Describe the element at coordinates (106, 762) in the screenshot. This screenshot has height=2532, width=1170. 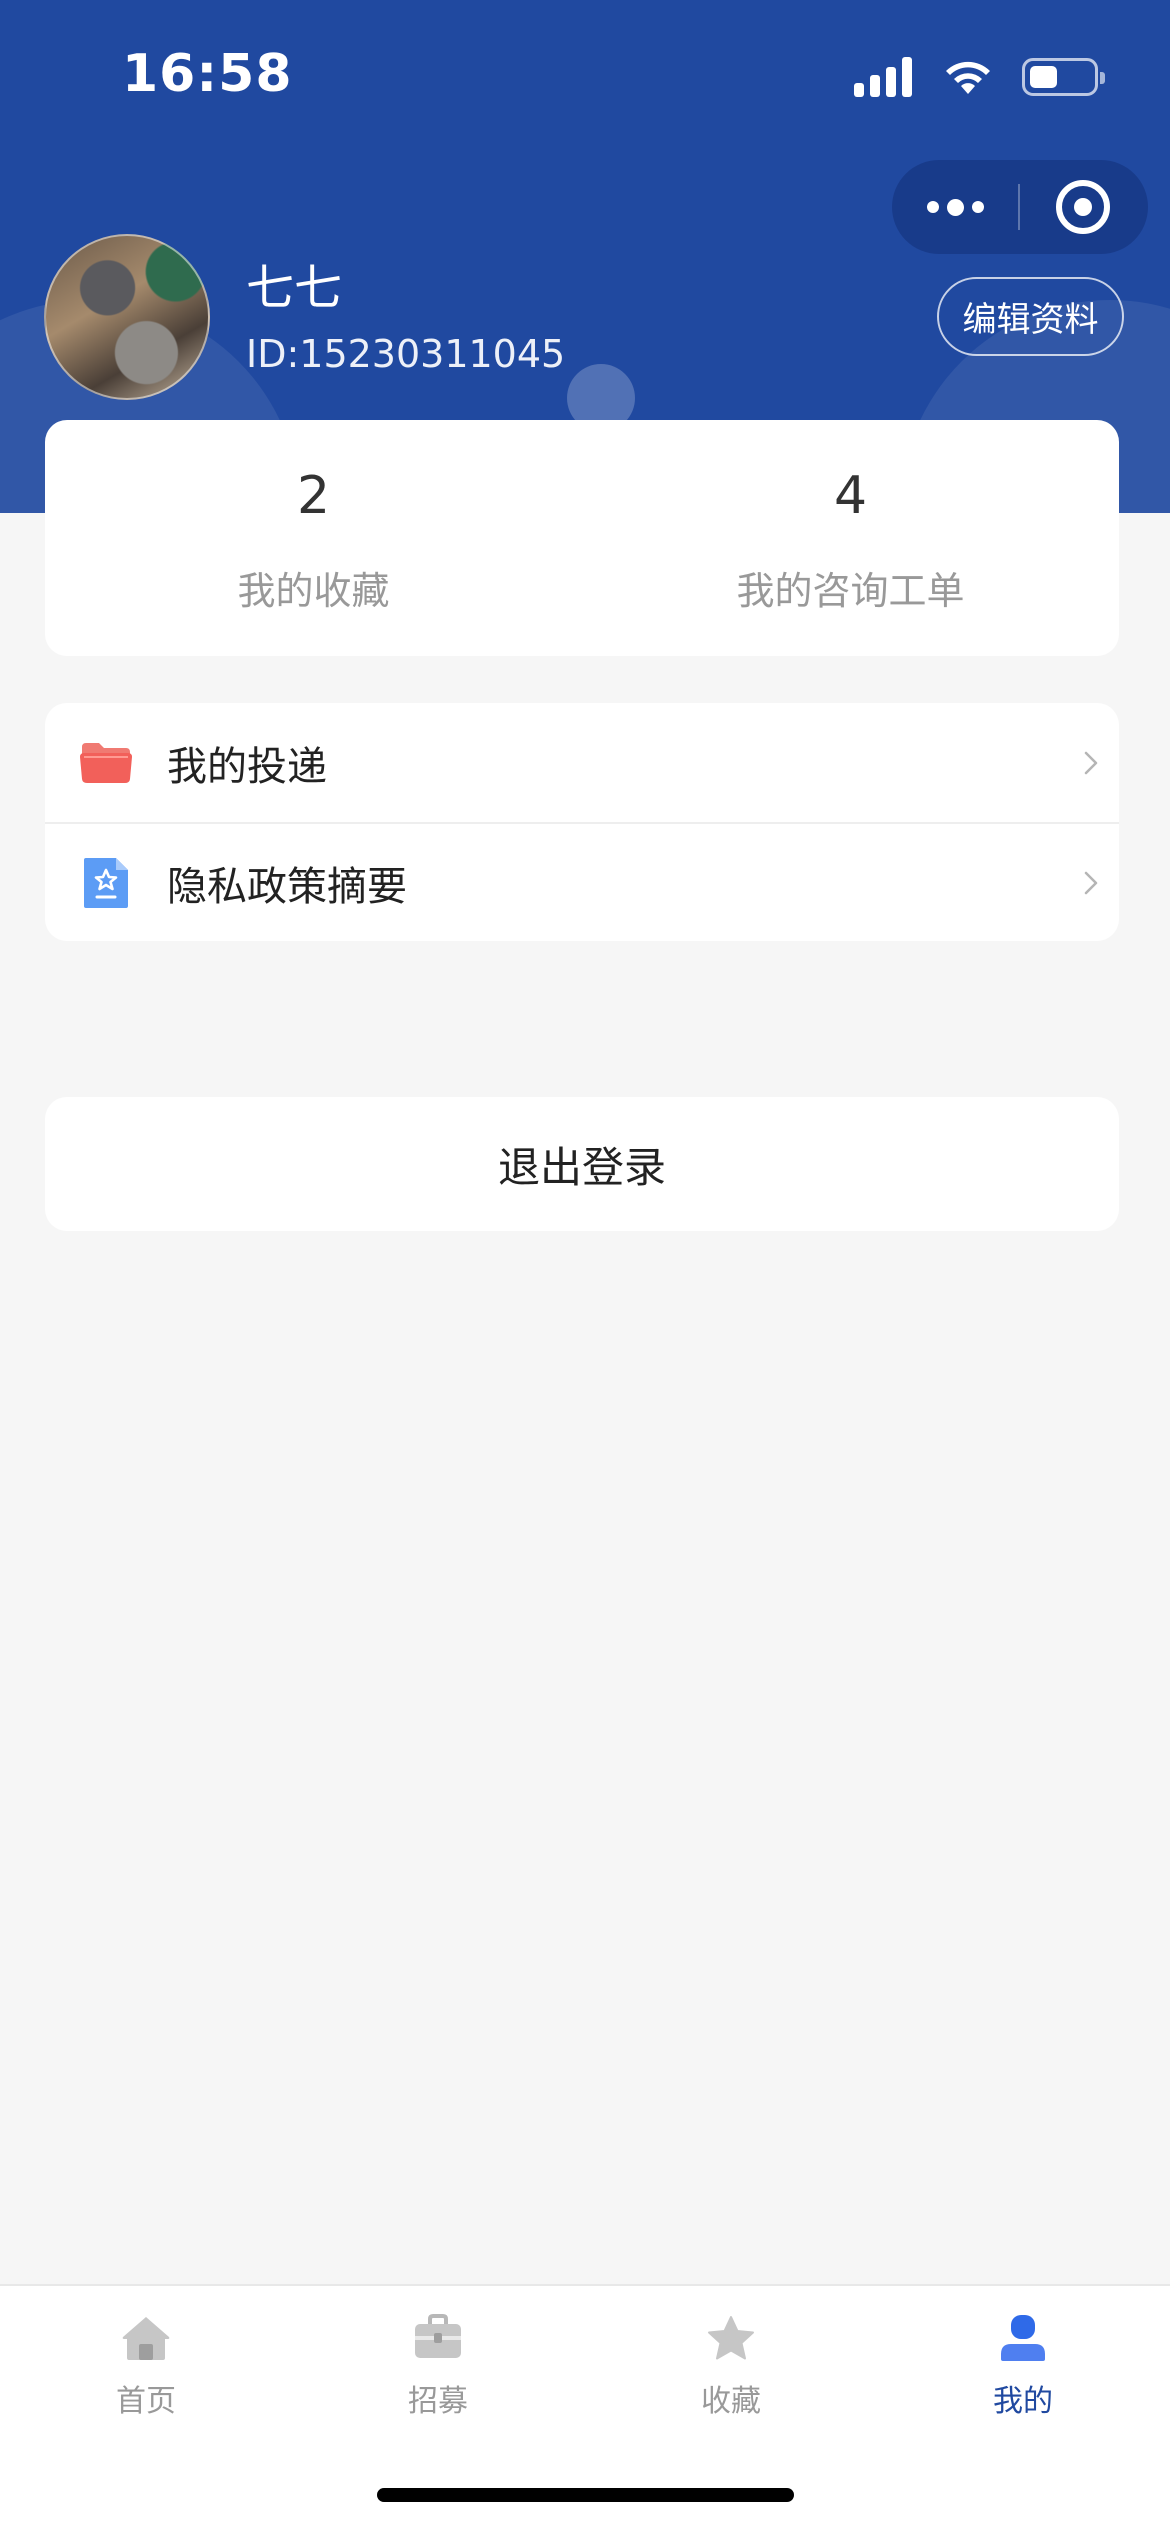
I see `folder-icon` at that location.